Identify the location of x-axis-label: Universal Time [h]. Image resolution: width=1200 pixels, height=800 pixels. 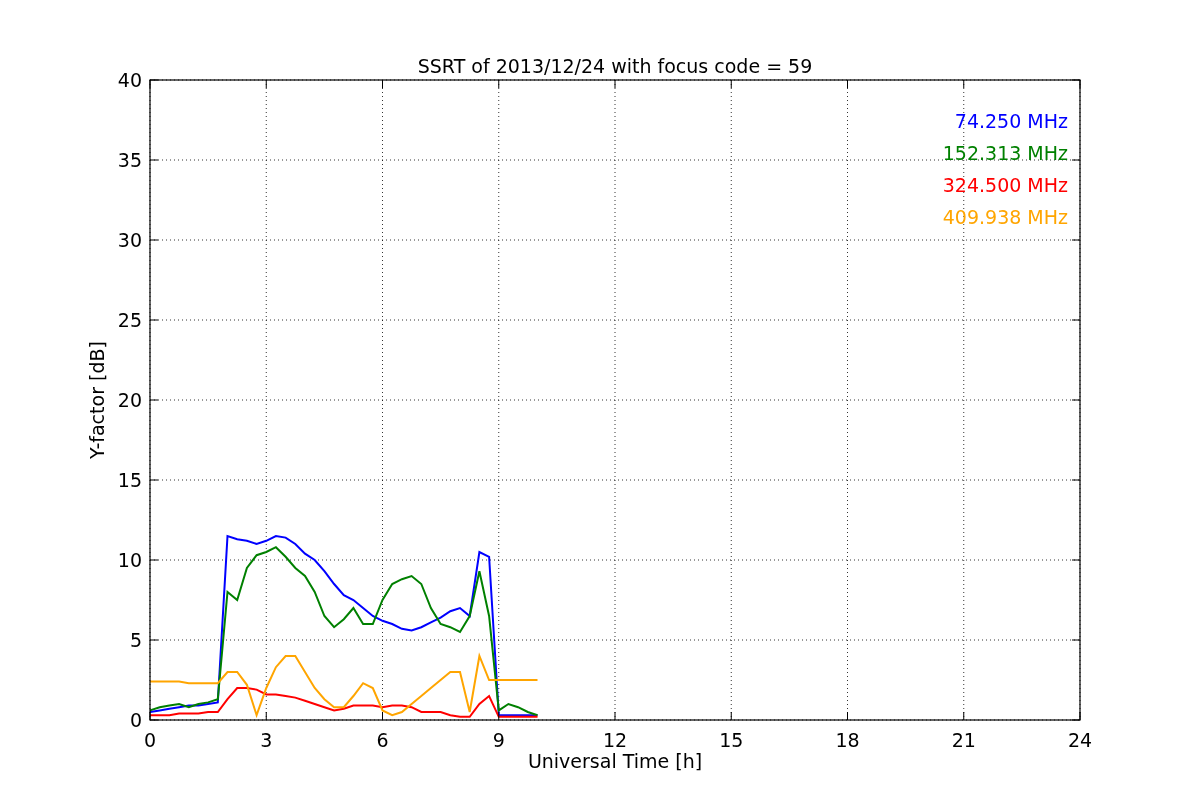
(615, 761).